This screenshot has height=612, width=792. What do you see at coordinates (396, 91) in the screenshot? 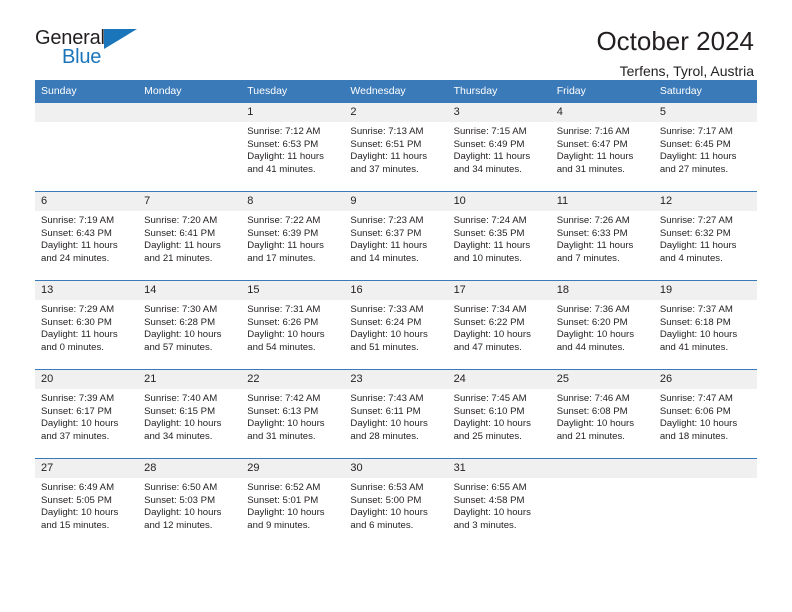
I see `weekday-header-wednesday: Wednesday` at bounding box center [396, 91].